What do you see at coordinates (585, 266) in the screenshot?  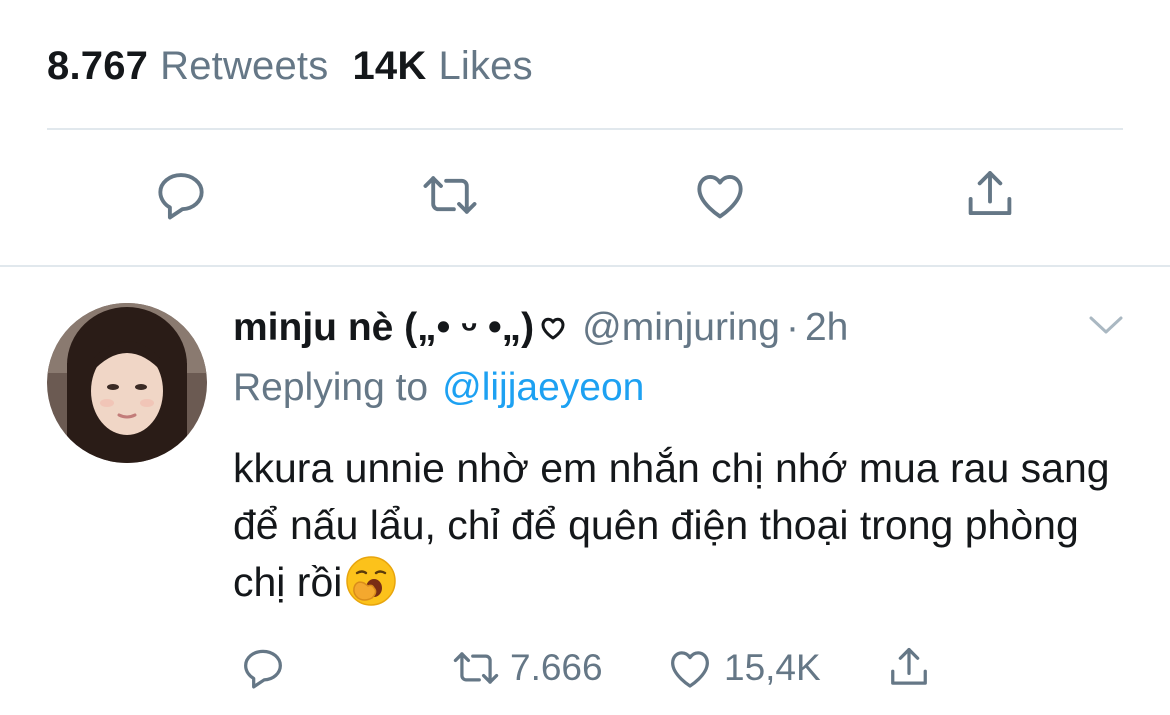 I see `reply-divider` at bounding box center [585, 266].